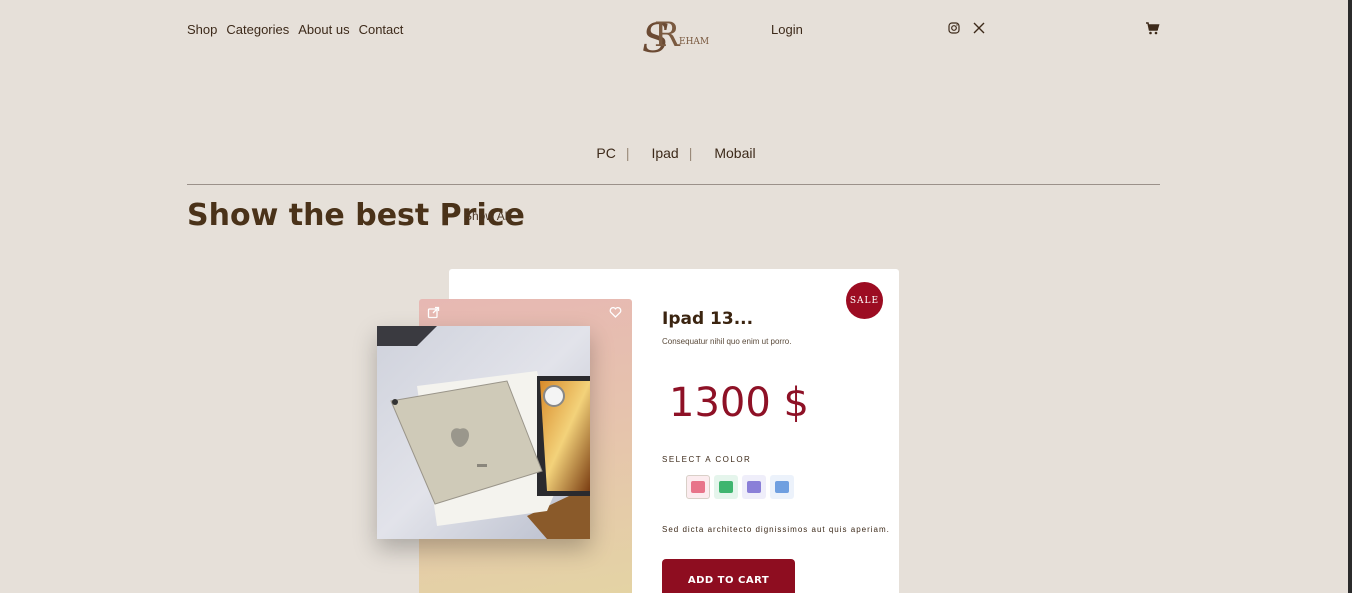 This screenshot has height=593, width=1352. What do you see at coordinates (739, 403) in the screenshot?
I see `product-price: 1300 $` at bounding box center [739, 403].